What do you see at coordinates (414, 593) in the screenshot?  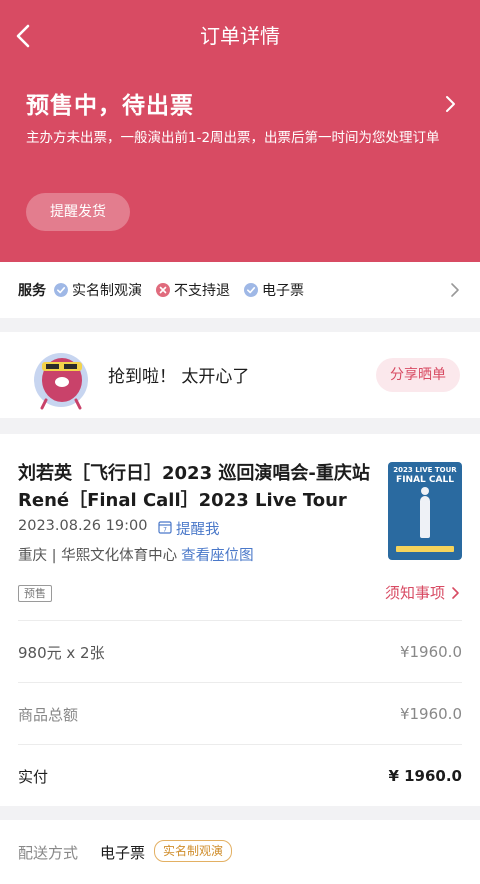 I see `notice-label: 须知事项` at bounding box center [414, 593].